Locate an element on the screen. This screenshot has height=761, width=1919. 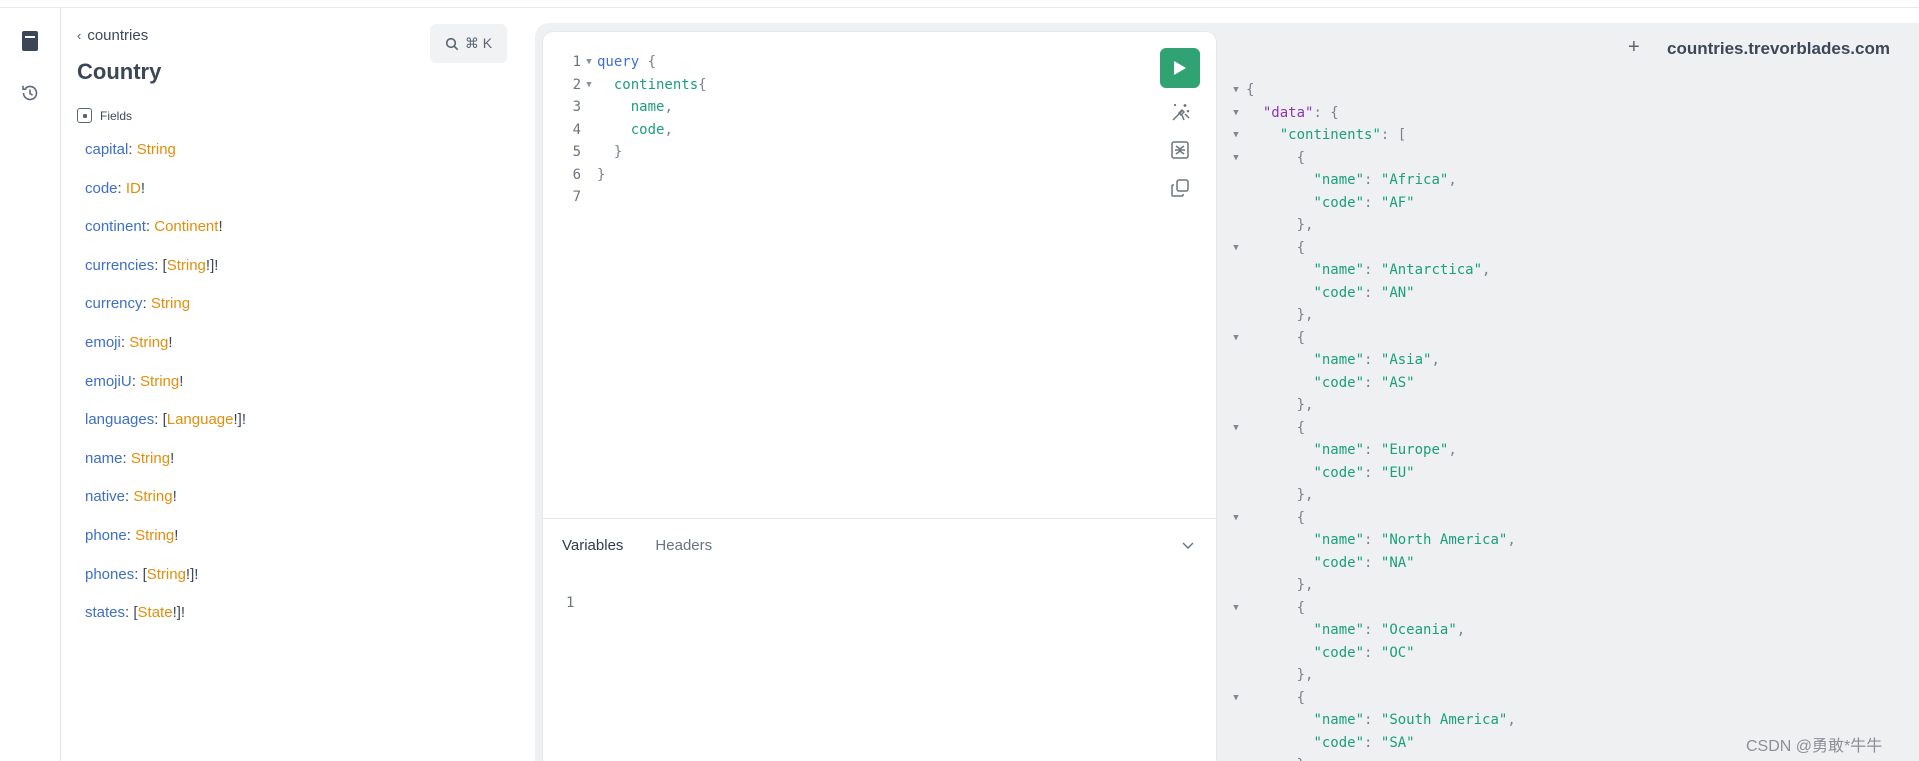
endpoint-title: countries.trevorblades.com is located at coordinates (1778, 48).